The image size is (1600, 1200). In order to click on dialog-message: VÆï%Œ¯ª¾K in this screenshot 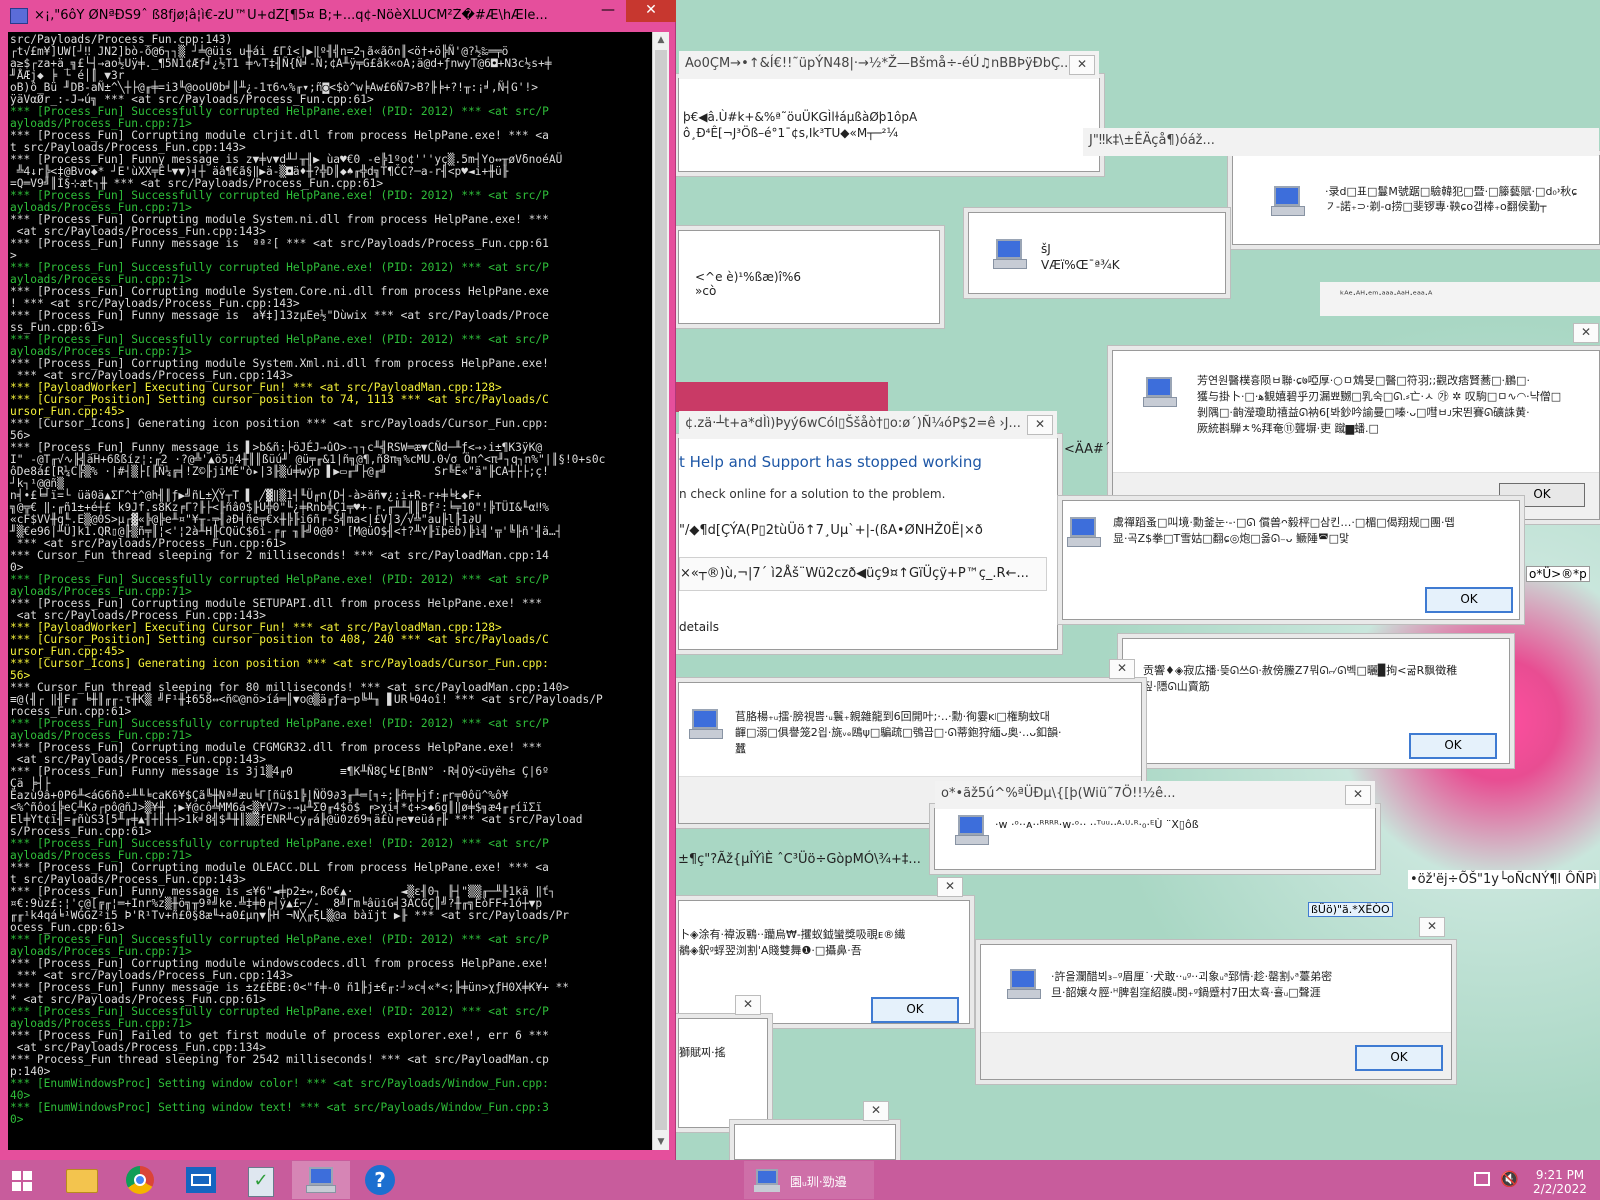, I will do `click(1080, 265)`.